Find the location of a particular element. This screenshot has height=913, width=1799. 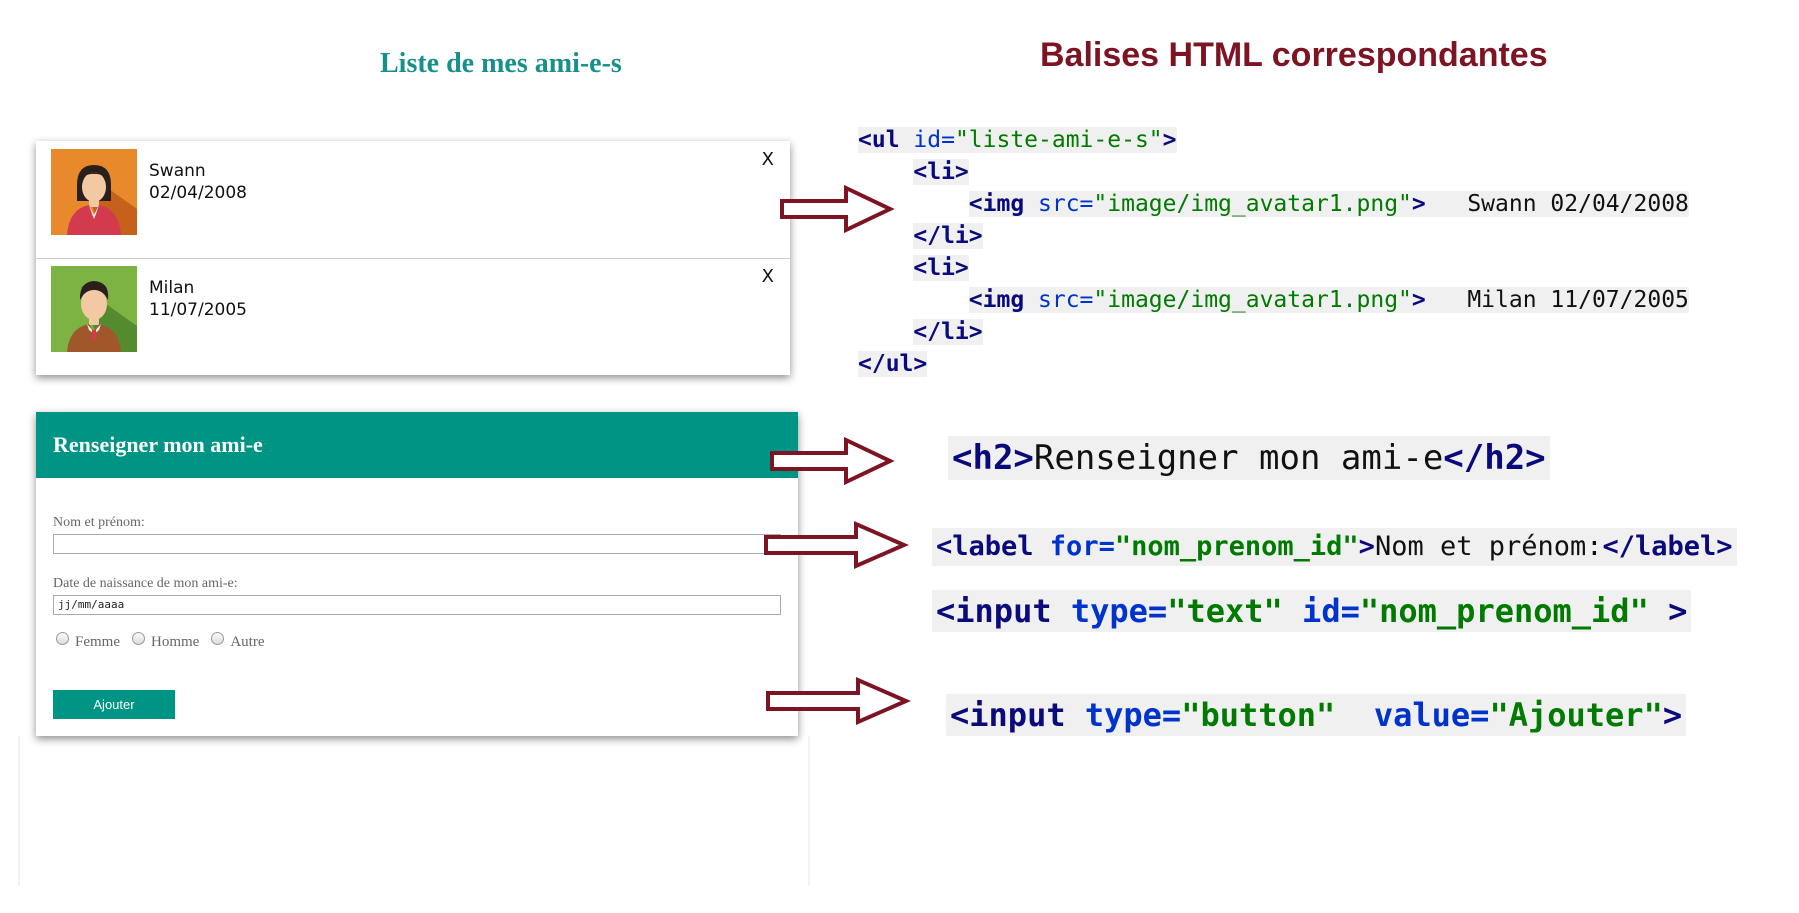

friend-name: Milan is located at coordinates (172, 288).